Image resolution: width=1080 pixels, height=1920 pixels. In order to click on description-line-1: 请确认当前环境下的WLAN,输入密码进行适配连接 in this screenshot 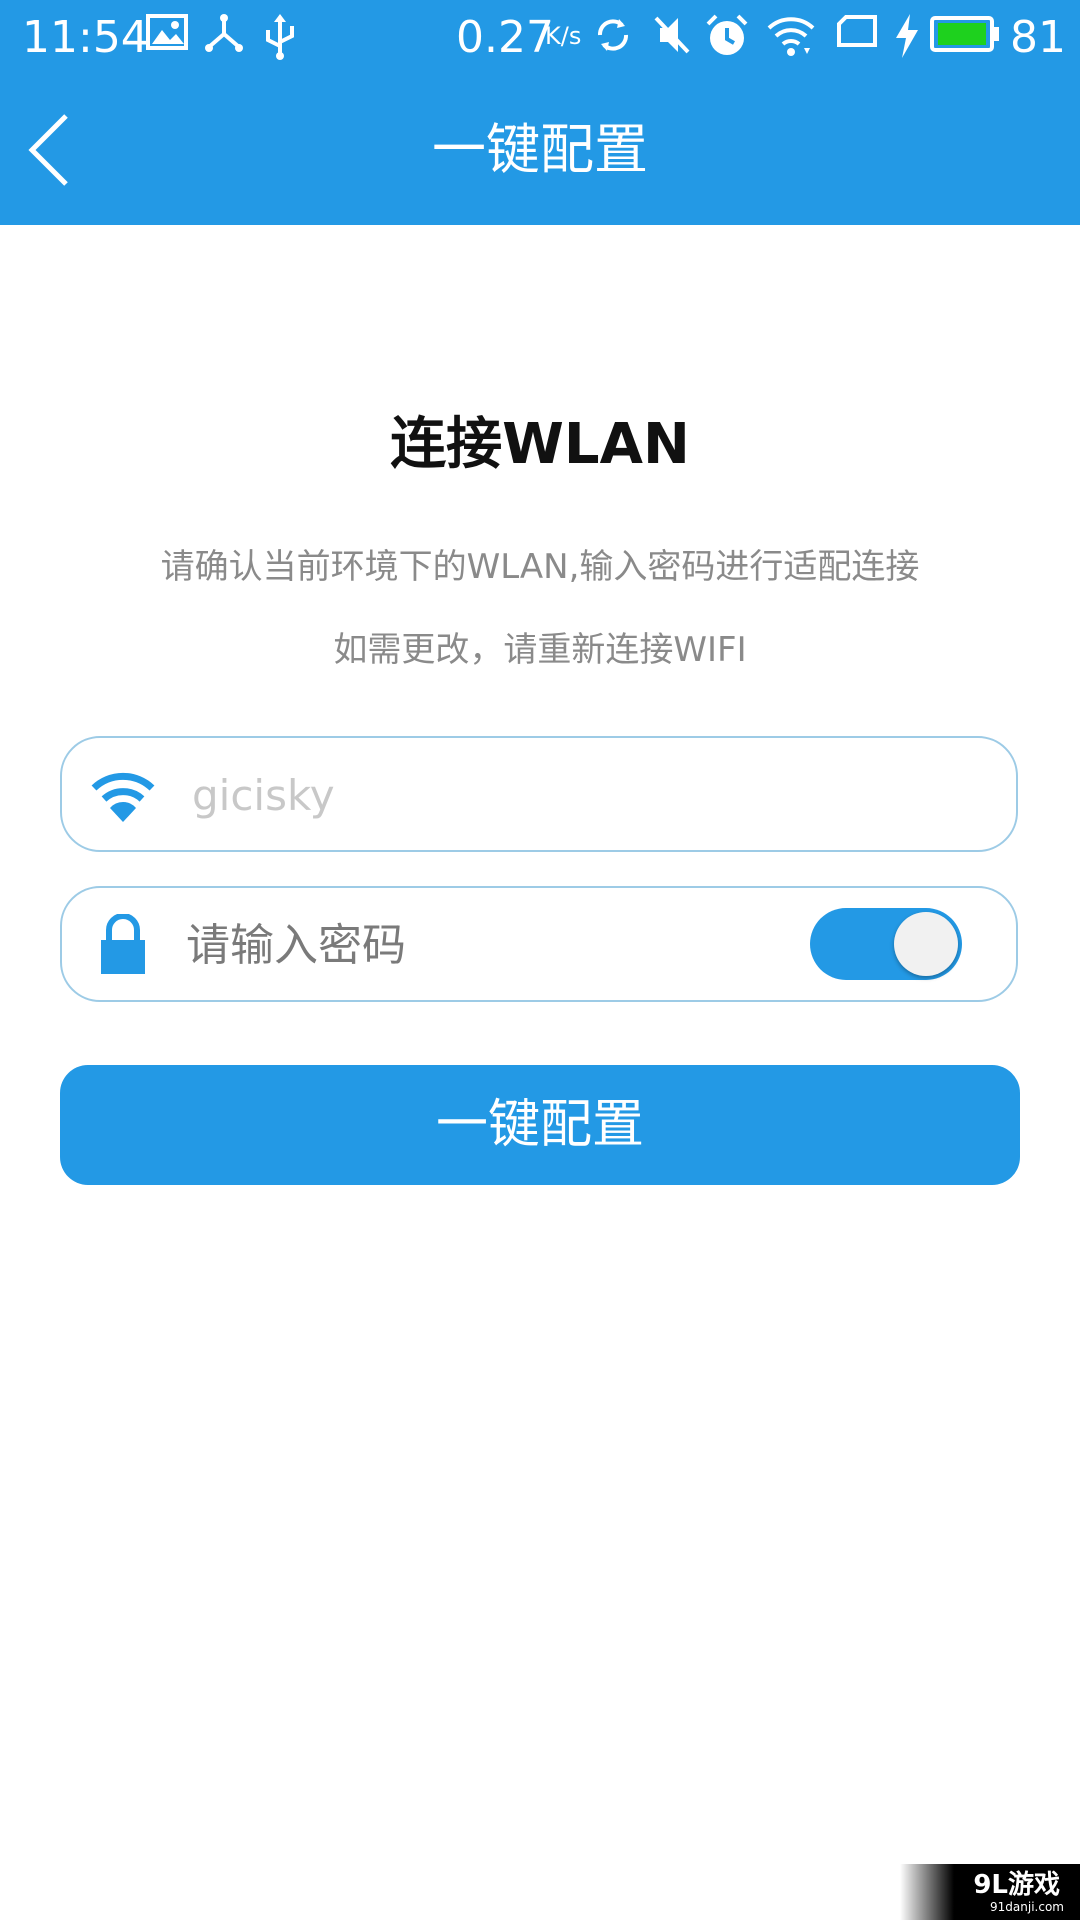, I will do `click(540, 567)`.